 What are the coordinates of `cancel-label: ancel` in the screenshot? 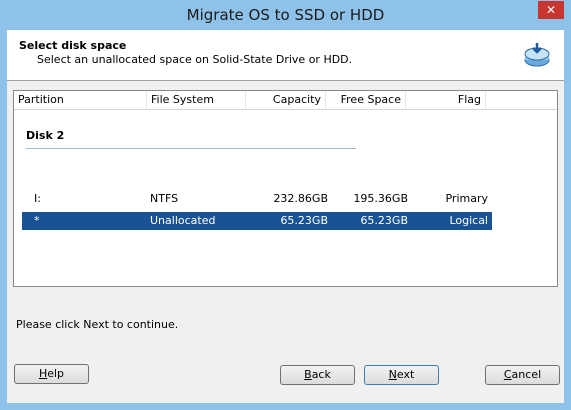 It's located at (526, 374).